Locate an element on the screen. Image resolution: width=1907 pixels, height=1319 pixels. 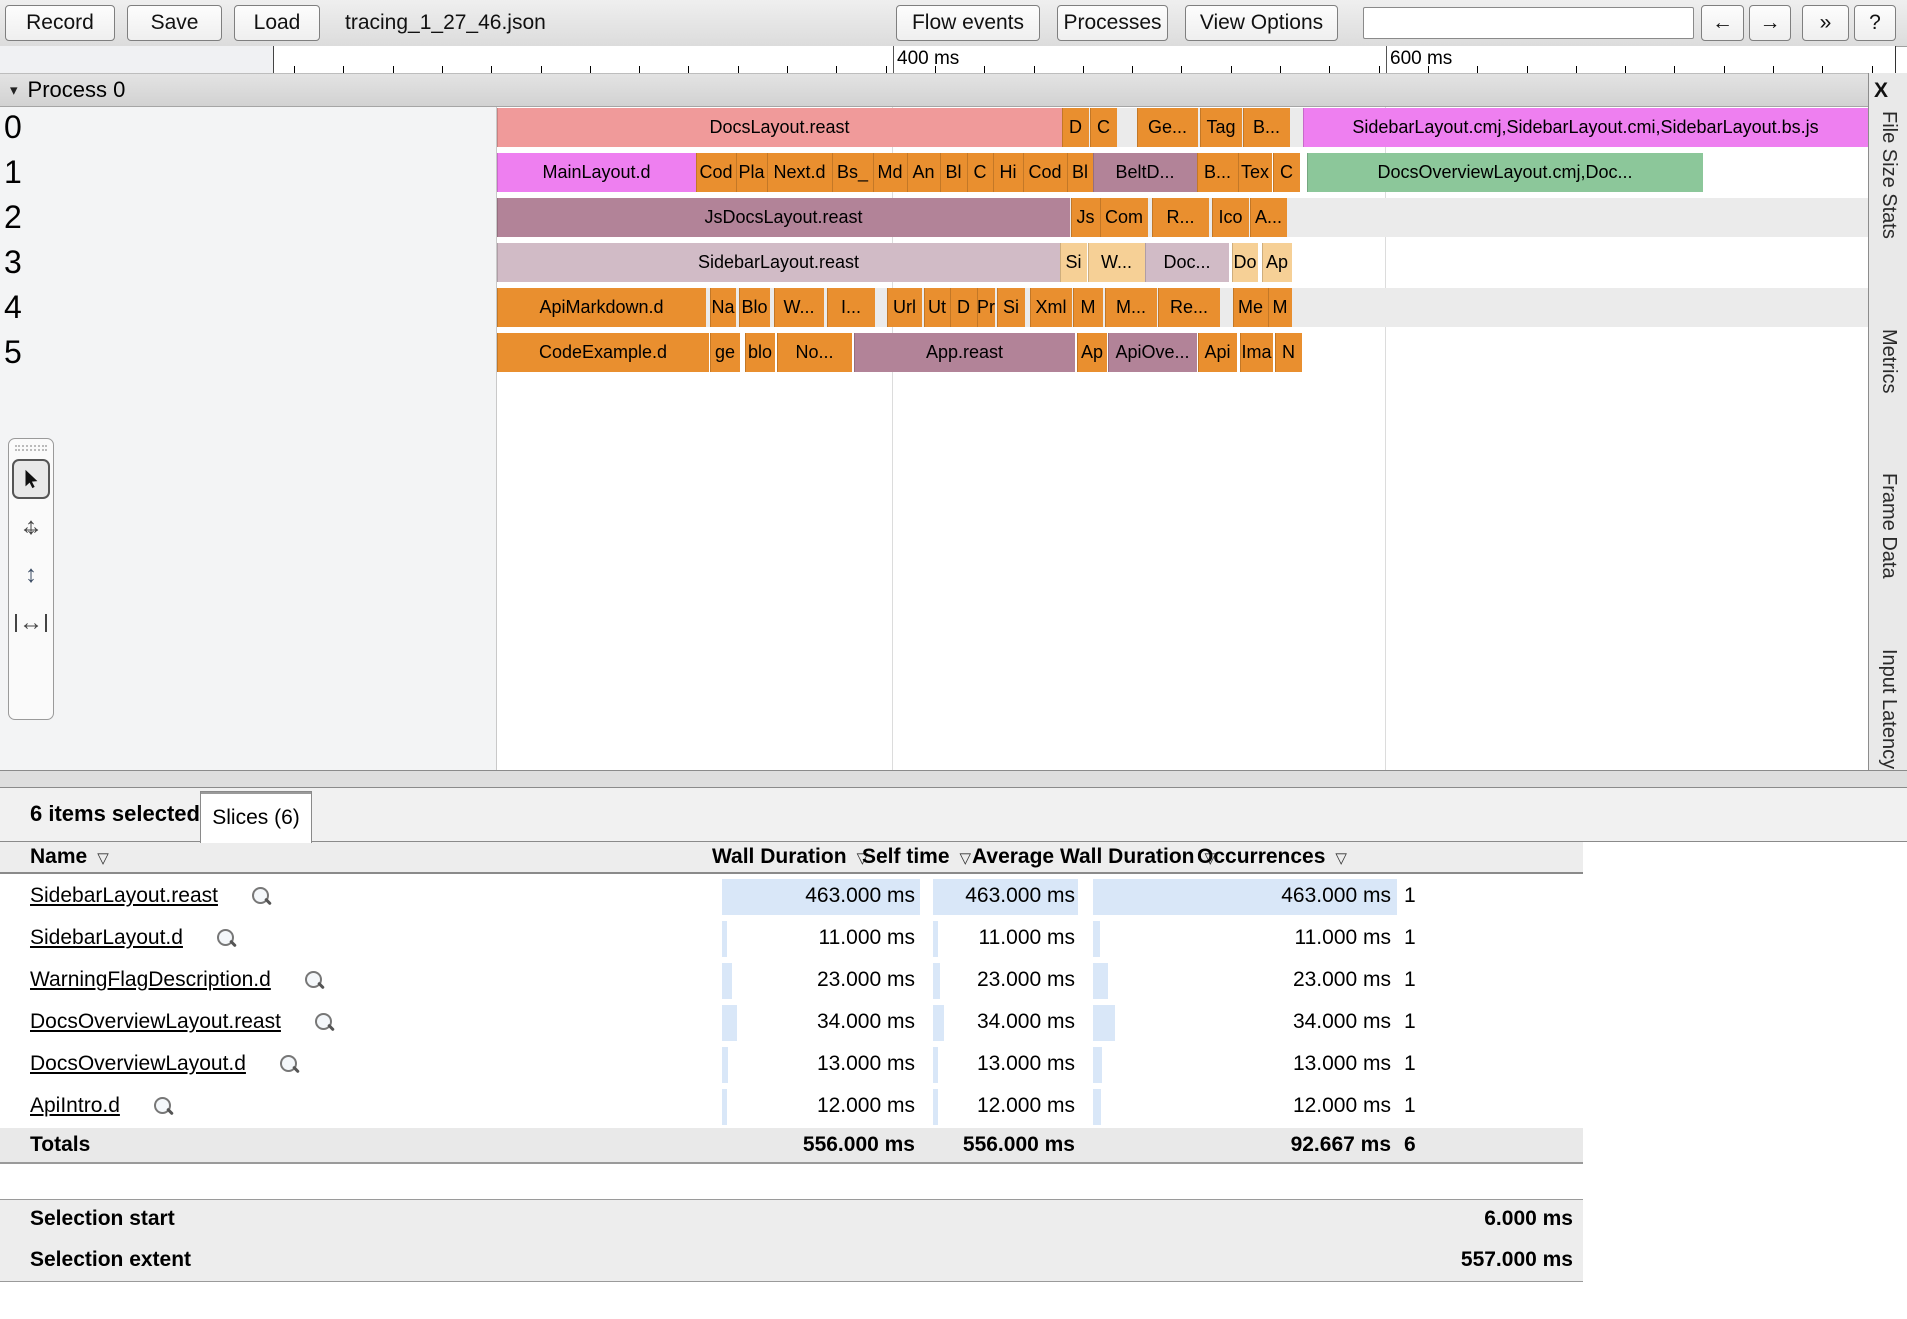
timeline-ruler: 400 ms 600 ms is located at coordinates (1084, 59).